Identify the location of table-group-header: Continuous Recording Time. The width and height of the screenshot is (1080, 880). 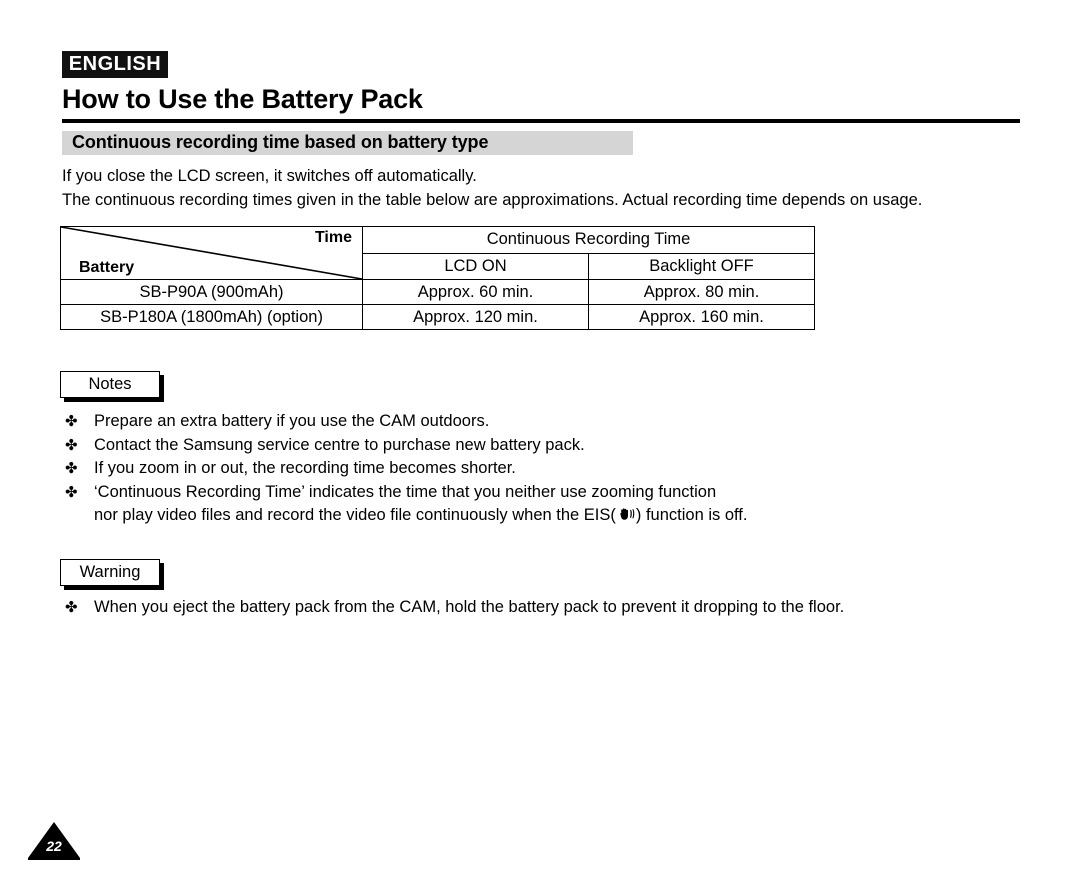
(588, 240).